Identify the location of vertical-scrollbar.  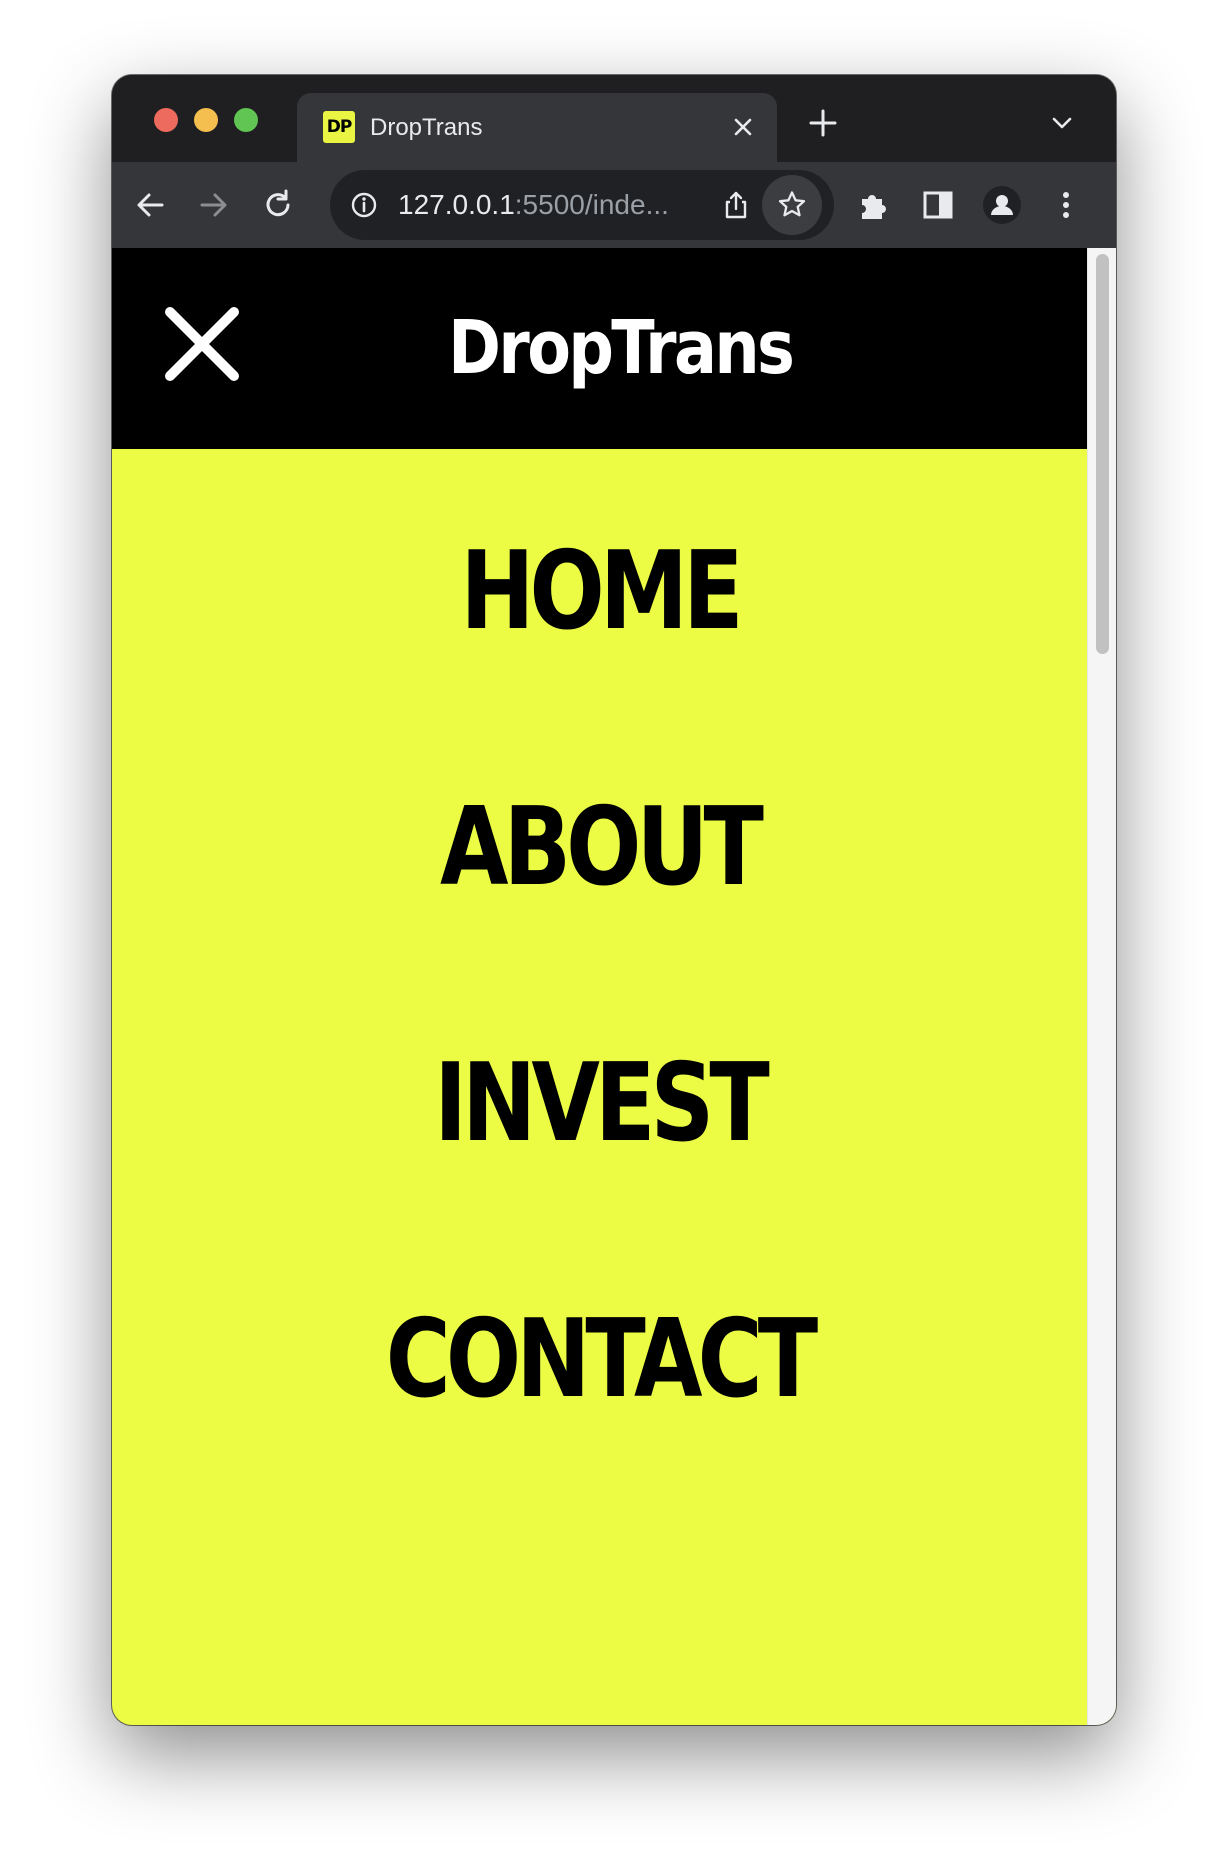
(1101, 986).